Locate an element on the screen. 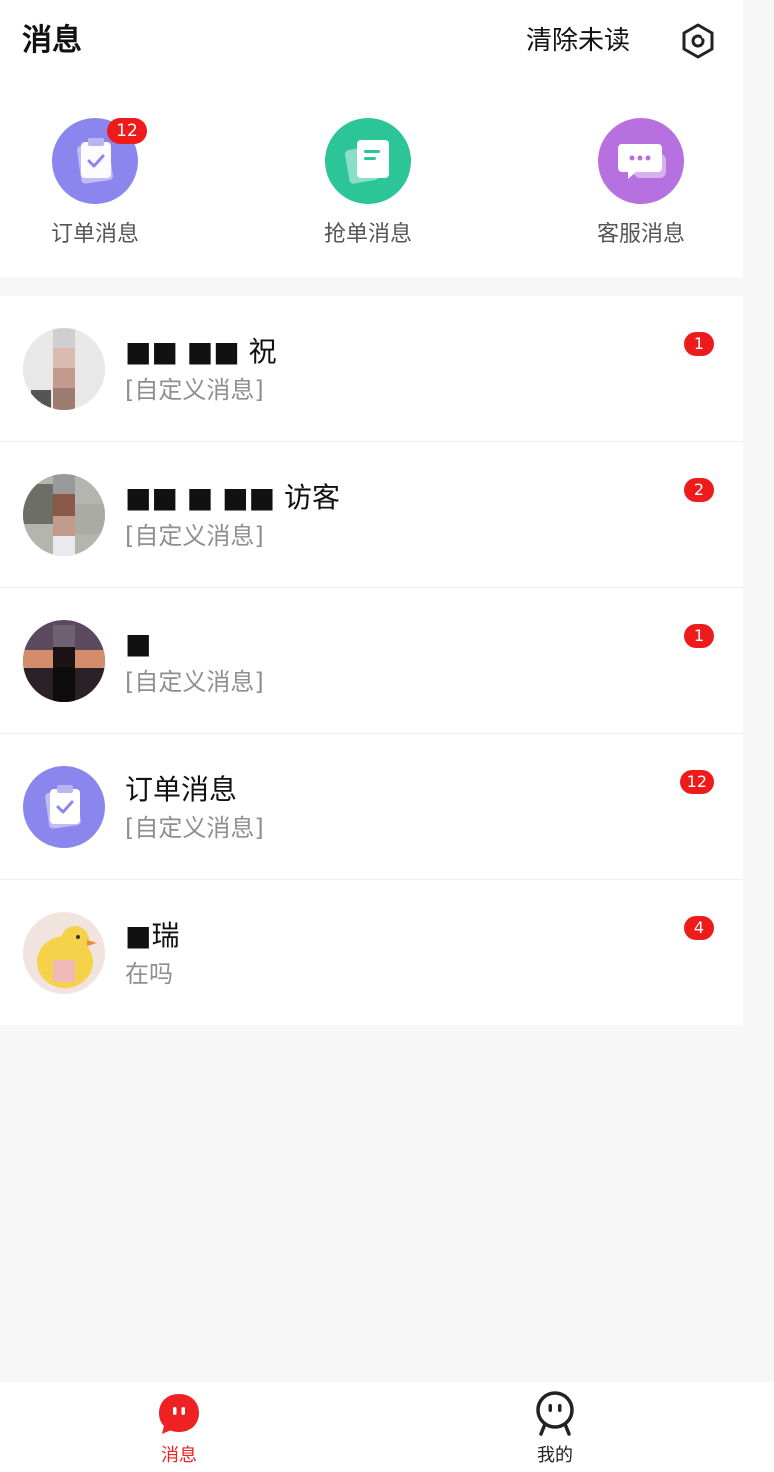 Image resolution: width=774 pixels, height=1472 pixels. quick-grab-order-messages: 抢单消息 is located at coordinates (368, 188).